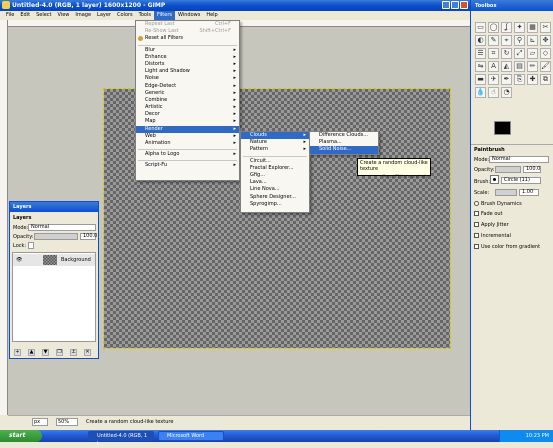 The image size is (553, 448). What do you see at coordinates (59, 352) in the screenshot?
I see `duplicate-layer-icon: ❐` at bounding box center [59, 352].